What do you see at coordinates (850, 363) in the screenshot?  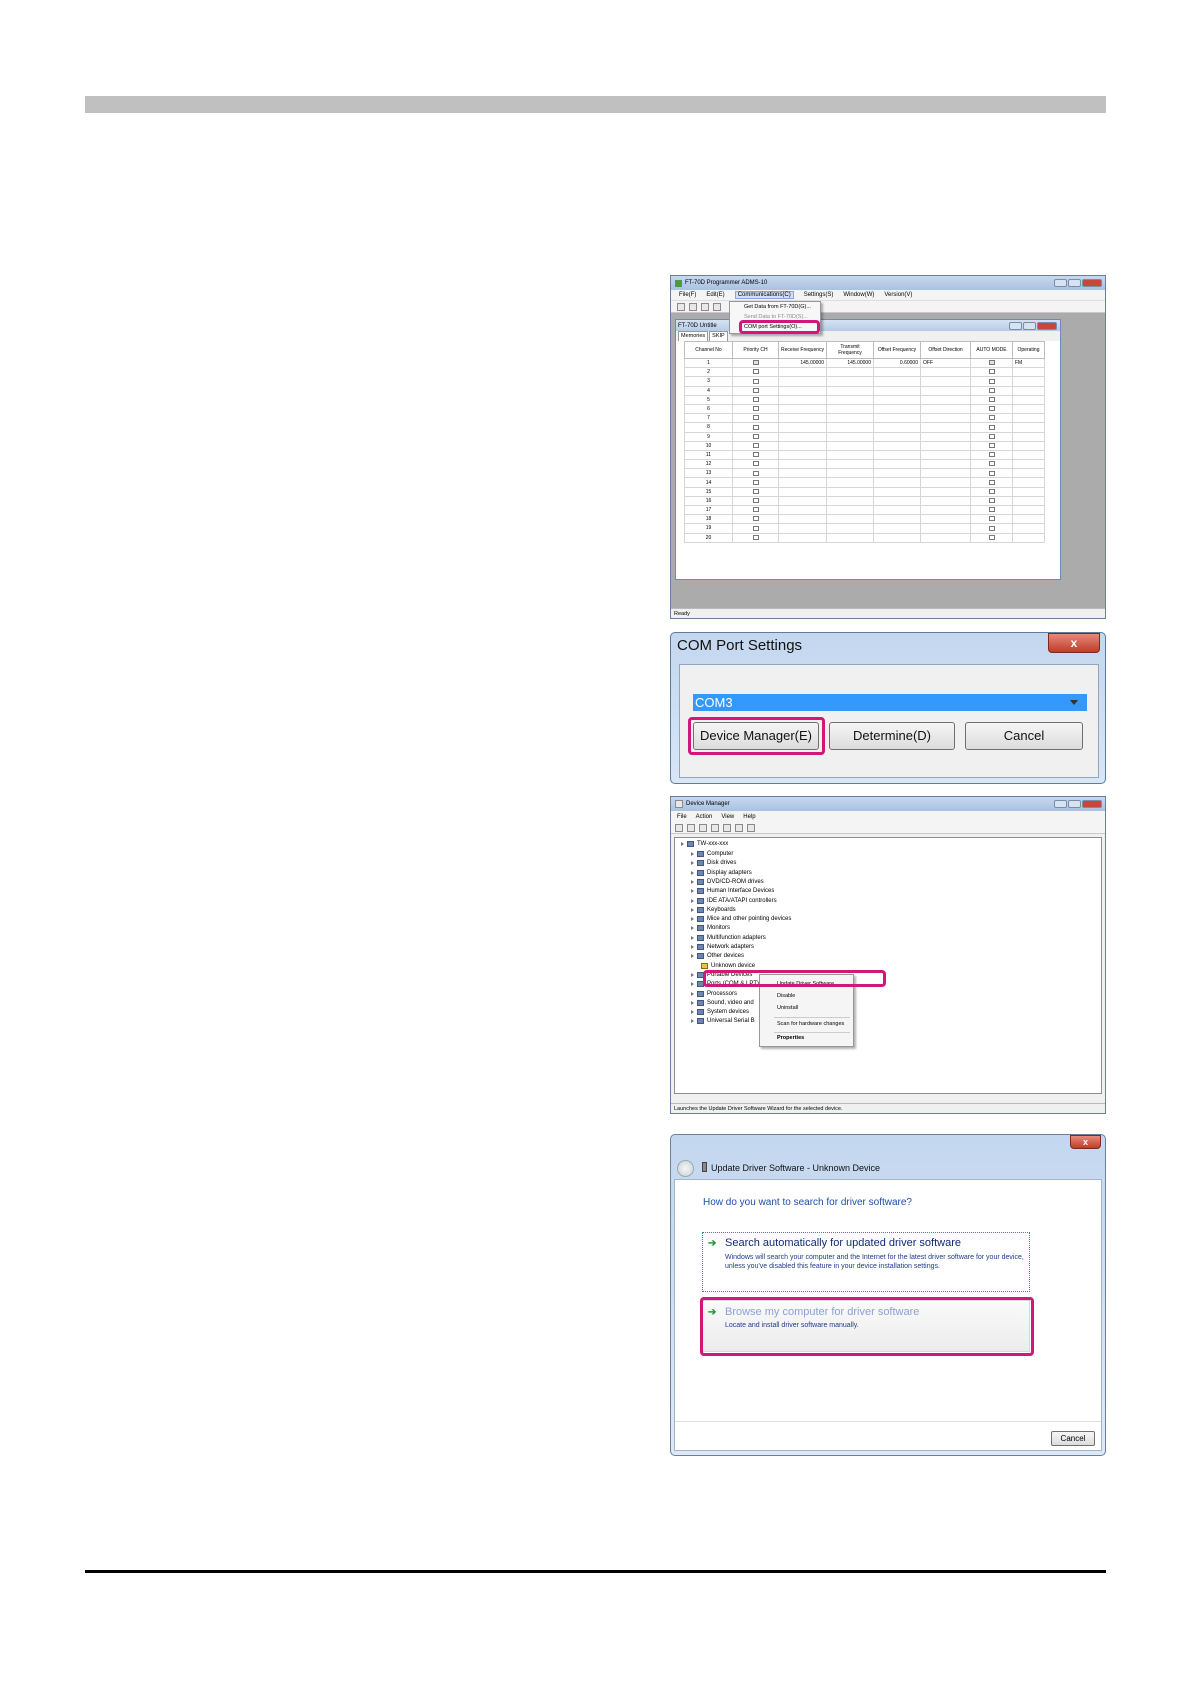 I see `cell-tx: 145.00000` at bounding box center [850, 363].